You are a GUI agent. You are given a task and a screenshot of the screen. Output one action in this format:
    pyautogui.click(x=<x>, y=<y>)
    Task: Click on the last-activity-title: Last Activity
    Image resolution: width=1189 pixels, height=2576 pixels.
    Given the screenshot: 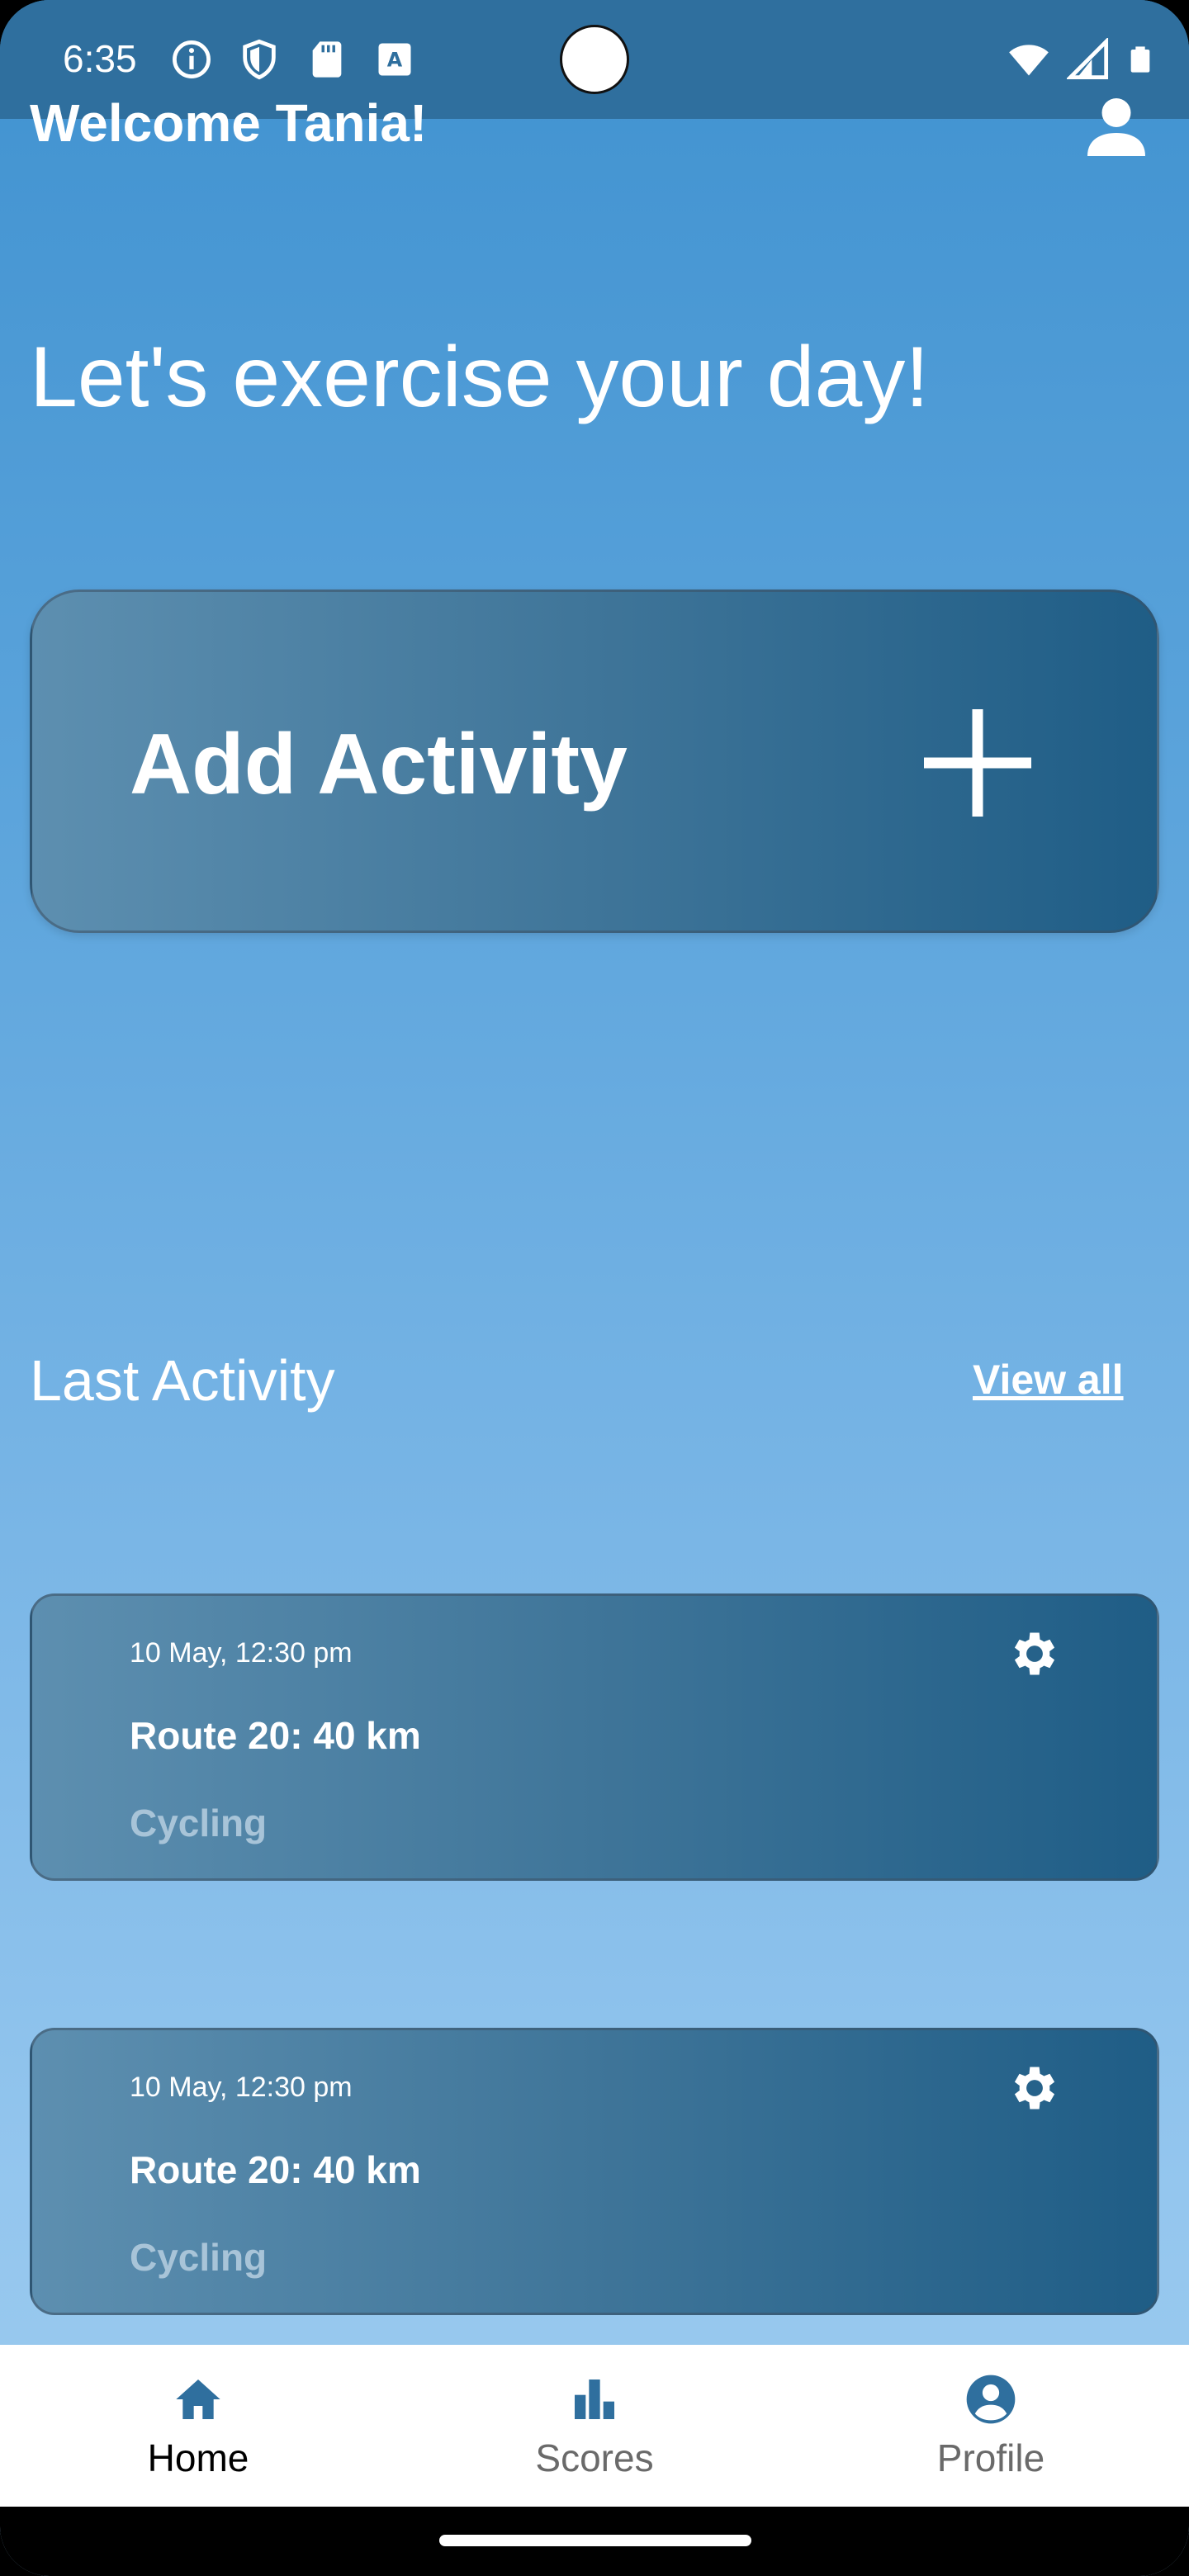 What is the action you would take?
    pyautogui.click(x=182, y=1380)
    